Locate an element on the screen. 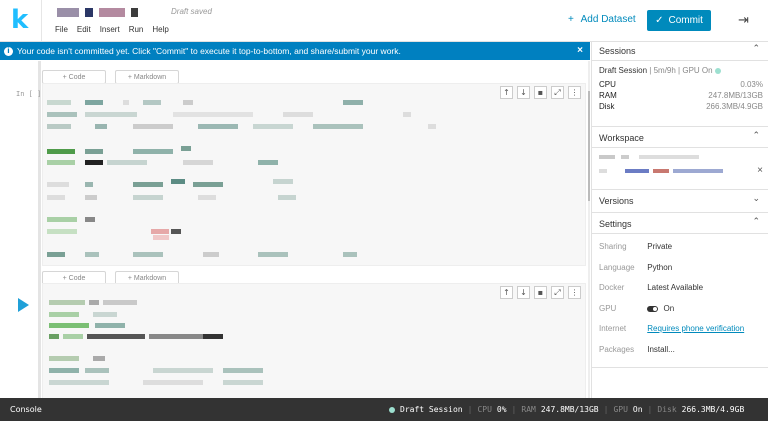 This screenshot has width=768, height=421. menu-insert: Insert is located at coordinates (110, 29).